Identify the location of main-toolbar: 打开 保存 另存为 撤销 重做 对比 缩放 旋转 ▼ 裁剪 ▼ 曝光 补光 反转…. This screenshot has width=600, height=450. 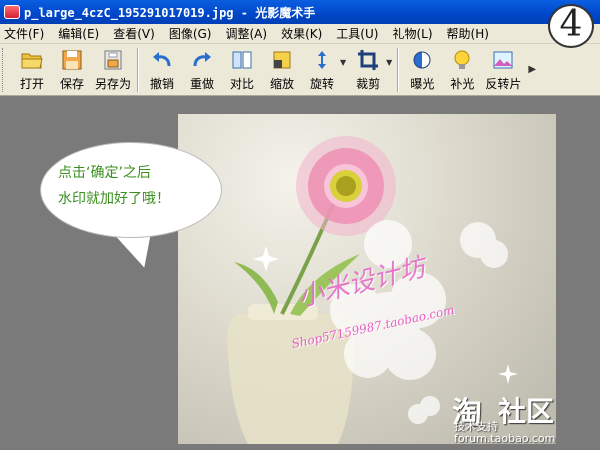
(300, 70).